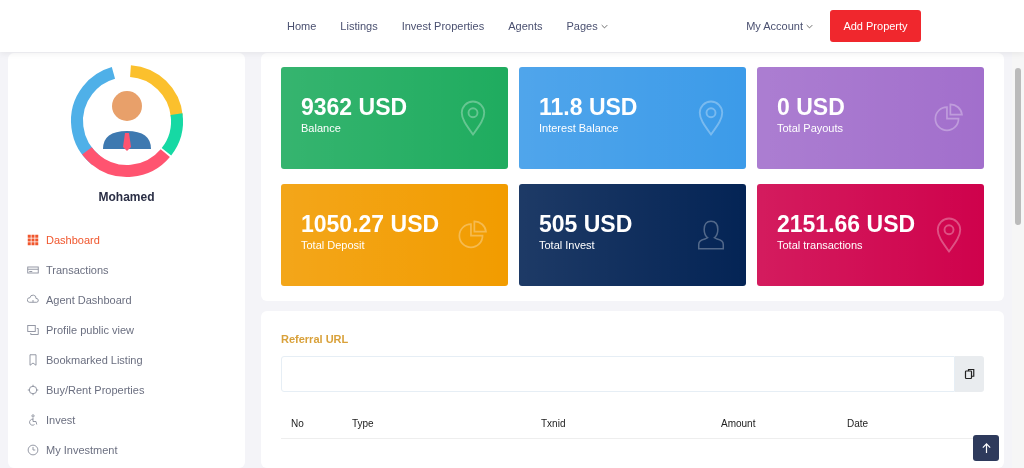  I want to click on sidebar-item: Transactions, so click(136, 270).